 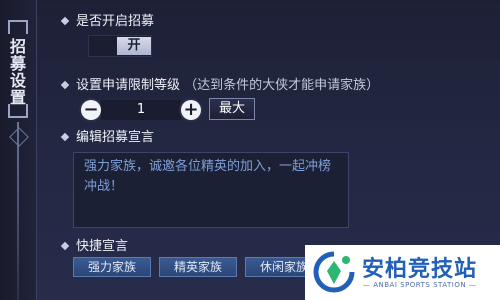 I want to click on sidebar-divider, so click(x=18, y=211).